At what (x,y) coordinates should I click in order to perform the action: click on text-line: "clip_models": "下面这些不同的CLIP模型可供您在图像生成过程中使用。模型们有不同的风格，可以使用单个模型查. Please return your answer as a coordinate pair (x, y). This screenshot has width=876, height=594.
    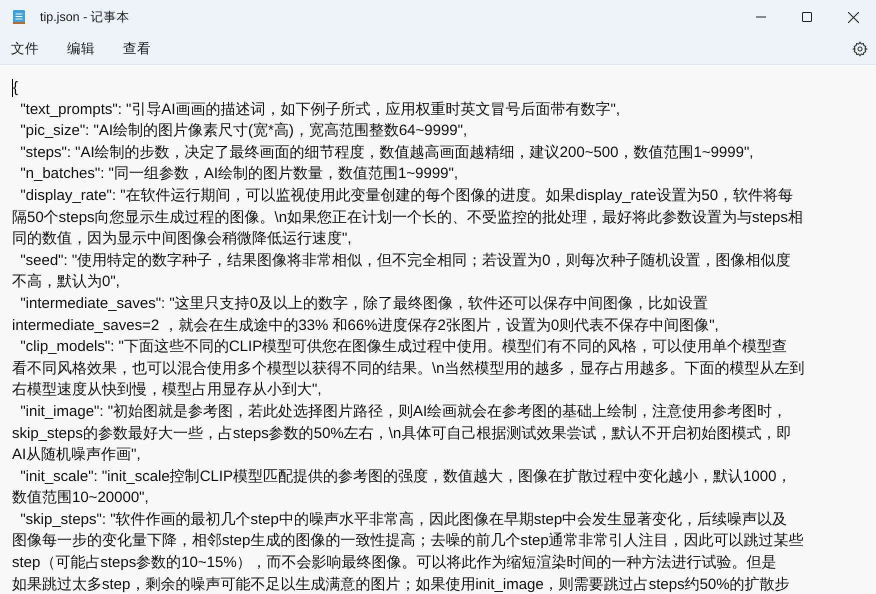
    Looking at the image, I should click on (403, 347).